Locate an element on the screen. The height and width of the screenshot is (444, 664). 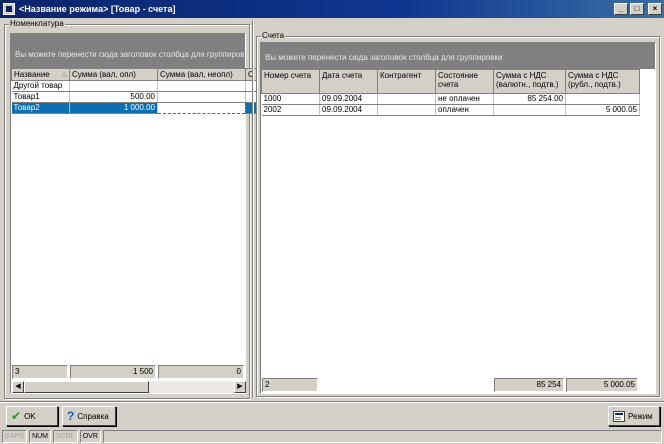
column-header-date: Дата счета is located at coordinates (348, 81).